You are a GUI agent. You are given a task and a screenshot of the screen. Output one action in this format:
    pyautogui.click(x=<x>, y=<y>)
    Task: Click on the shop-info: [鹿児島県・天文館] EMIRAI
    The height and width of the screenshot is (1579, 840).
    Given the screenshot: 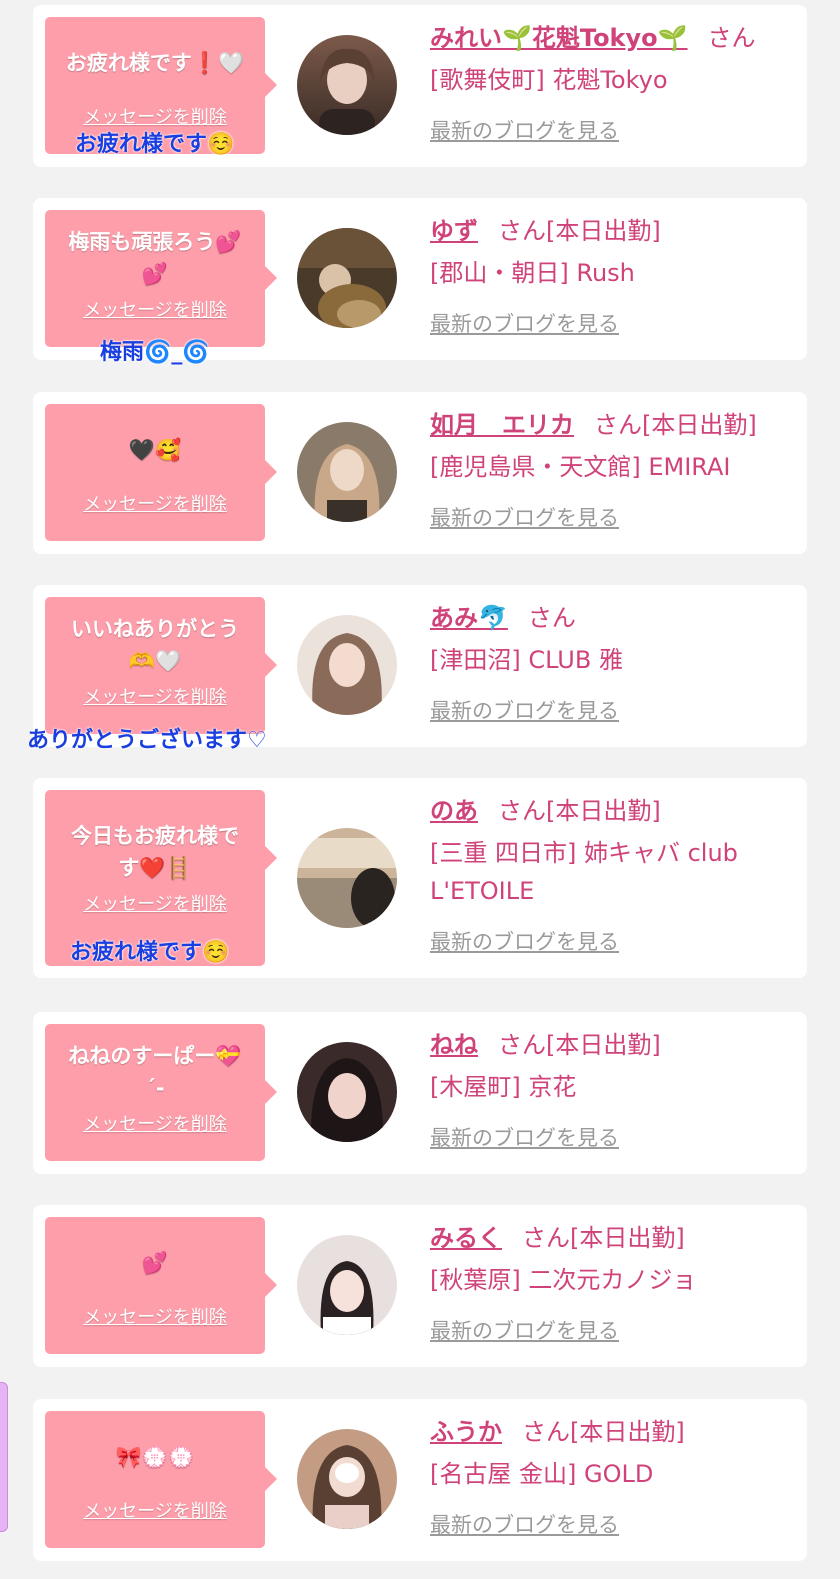 What is the action you would take?
    pyautogui.click(x=580, y=467)
    